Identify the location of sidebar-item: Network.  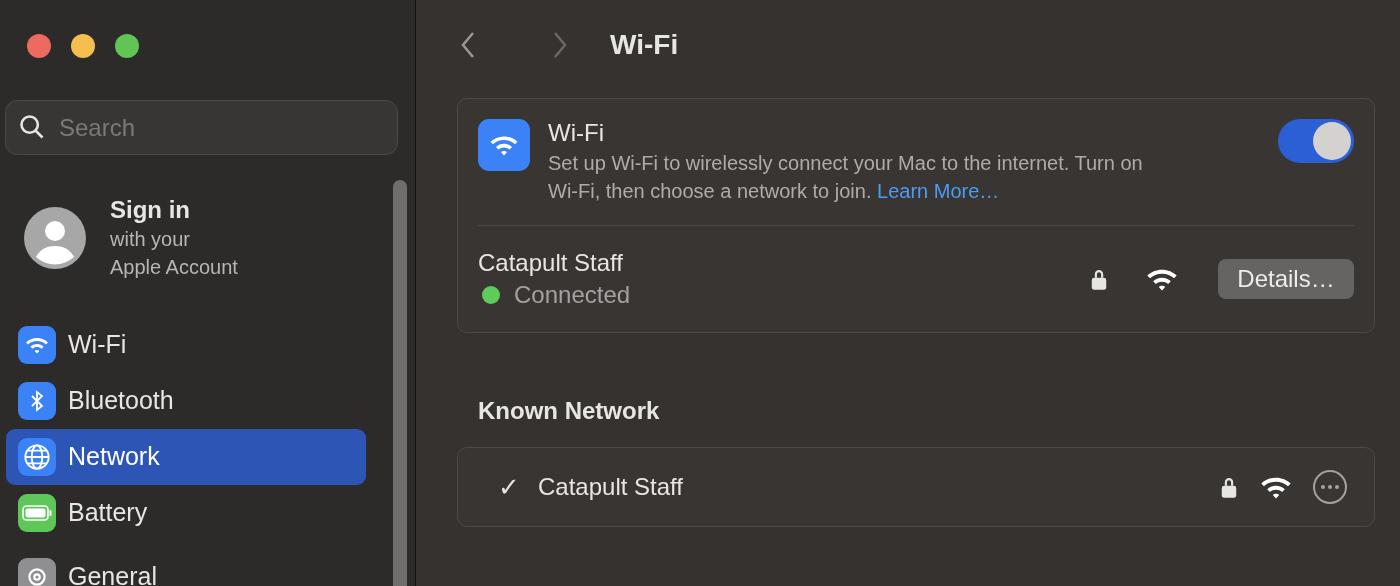
(186, 457).